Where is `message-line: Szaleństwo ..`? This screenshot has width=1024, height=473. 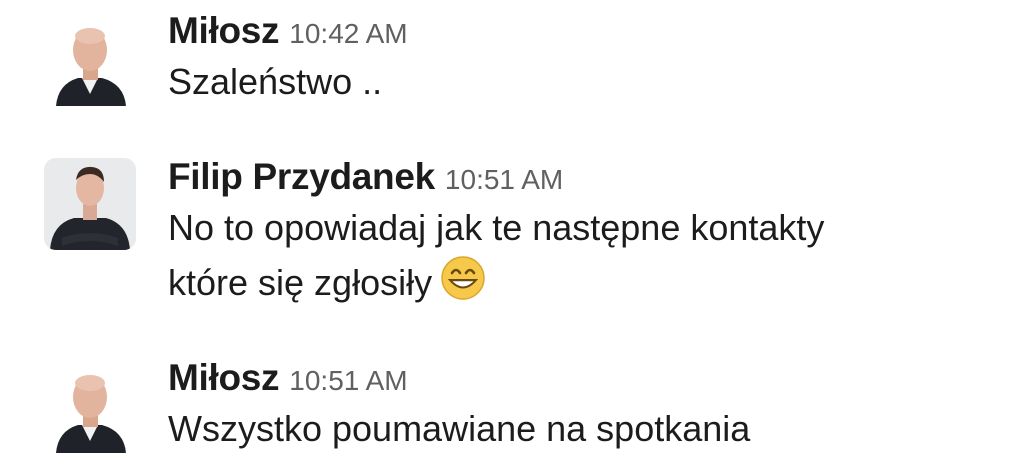 message-line: Szaleństwo .. is located at coordinates (275, 81).